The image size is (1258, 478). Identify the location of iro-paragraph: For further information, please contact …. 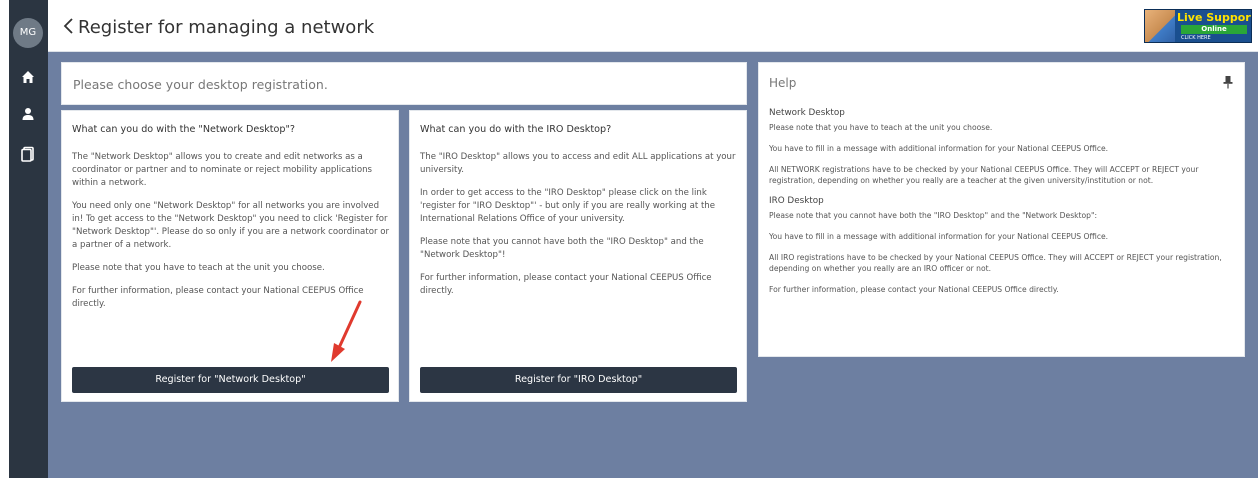
(566, 284).